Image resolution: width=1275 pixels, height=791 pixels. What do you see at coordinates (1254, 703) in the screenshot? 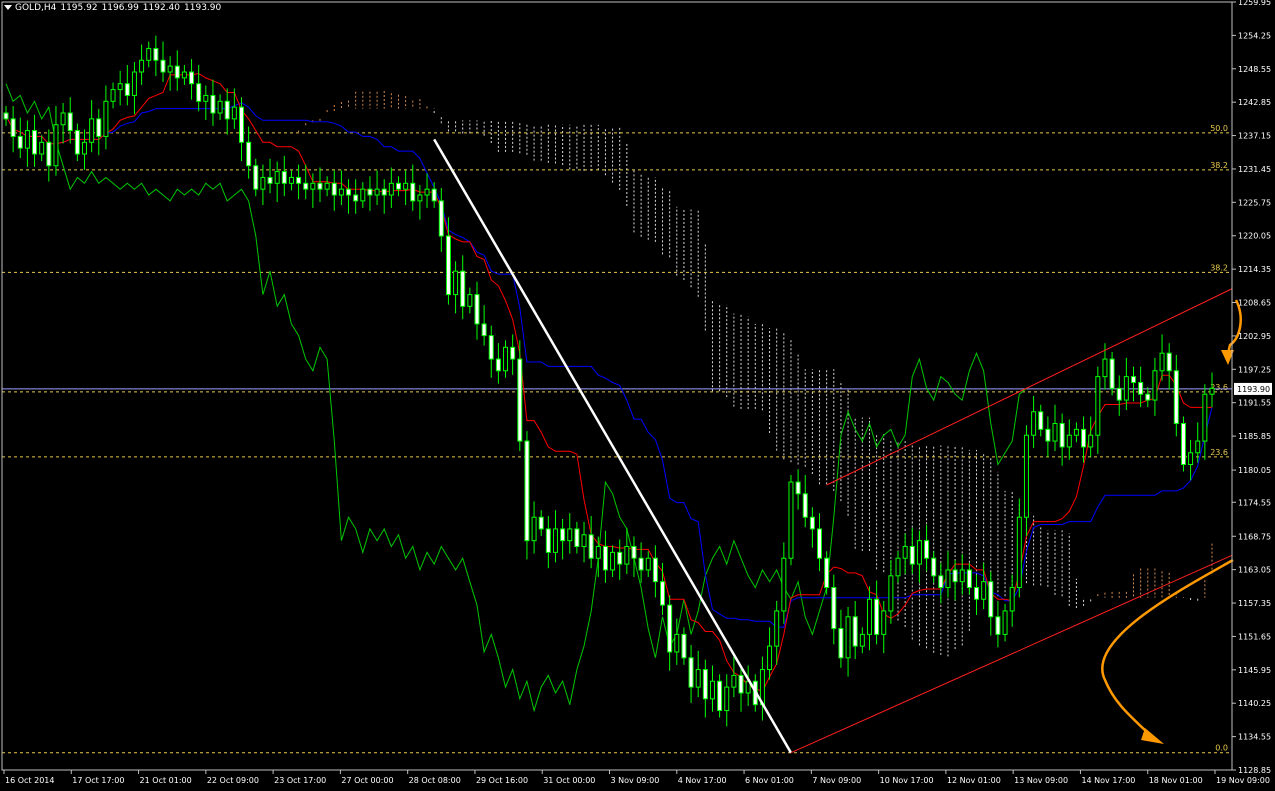
I see `y-tick-label: 1140.25` at bounding box center [1254, 703].